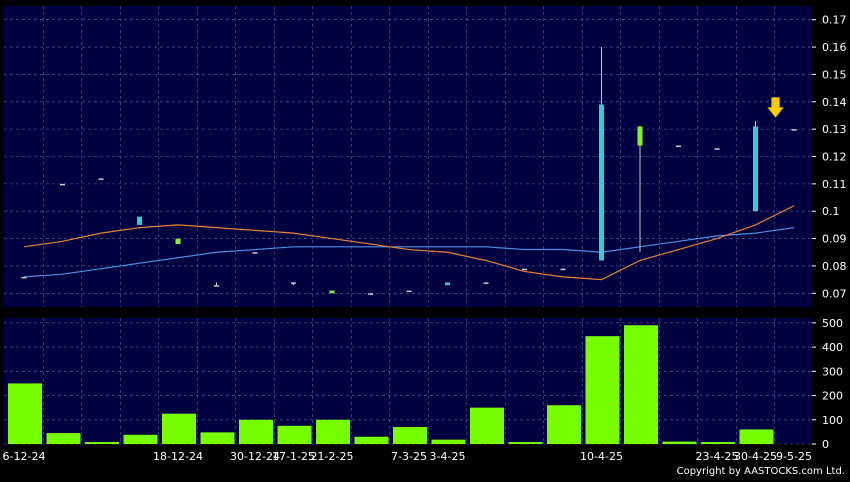 The height and width of the screenshot is (482, 850). What do you see at coordinates (832, 371) in the screenshot?
I see `volume-tick-label: 300` at bounding box center [832, 371].